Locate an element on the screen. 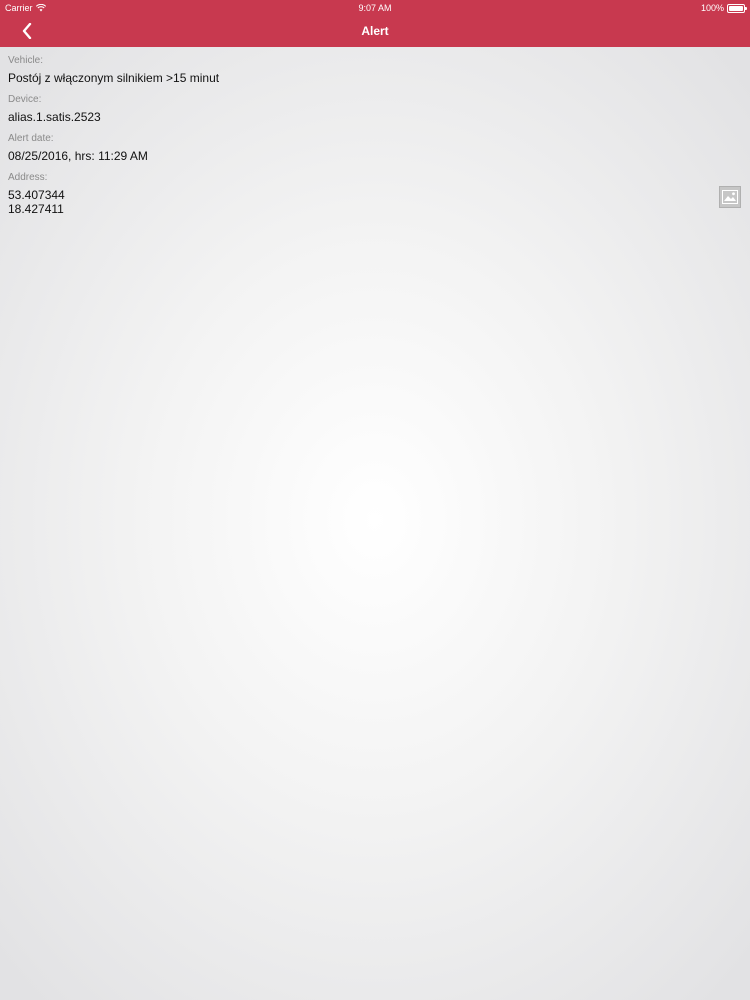  battery-info: 100% is located at coordinates (723, 8).